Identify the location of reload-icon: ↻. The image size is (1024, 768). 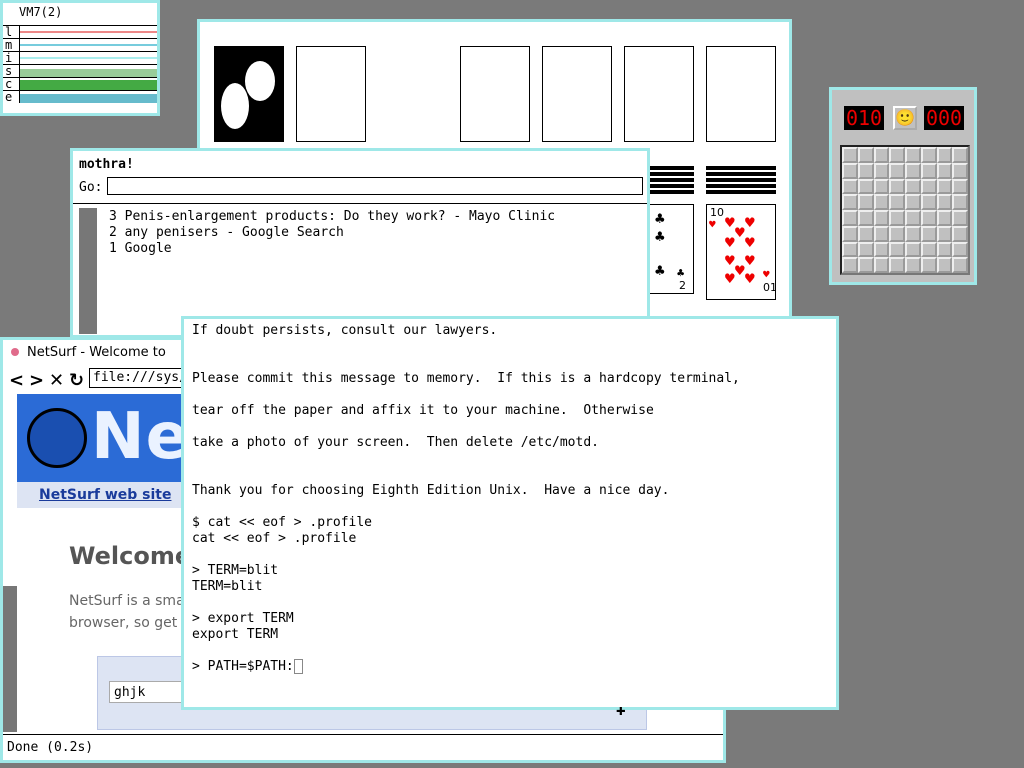
(76, 380).